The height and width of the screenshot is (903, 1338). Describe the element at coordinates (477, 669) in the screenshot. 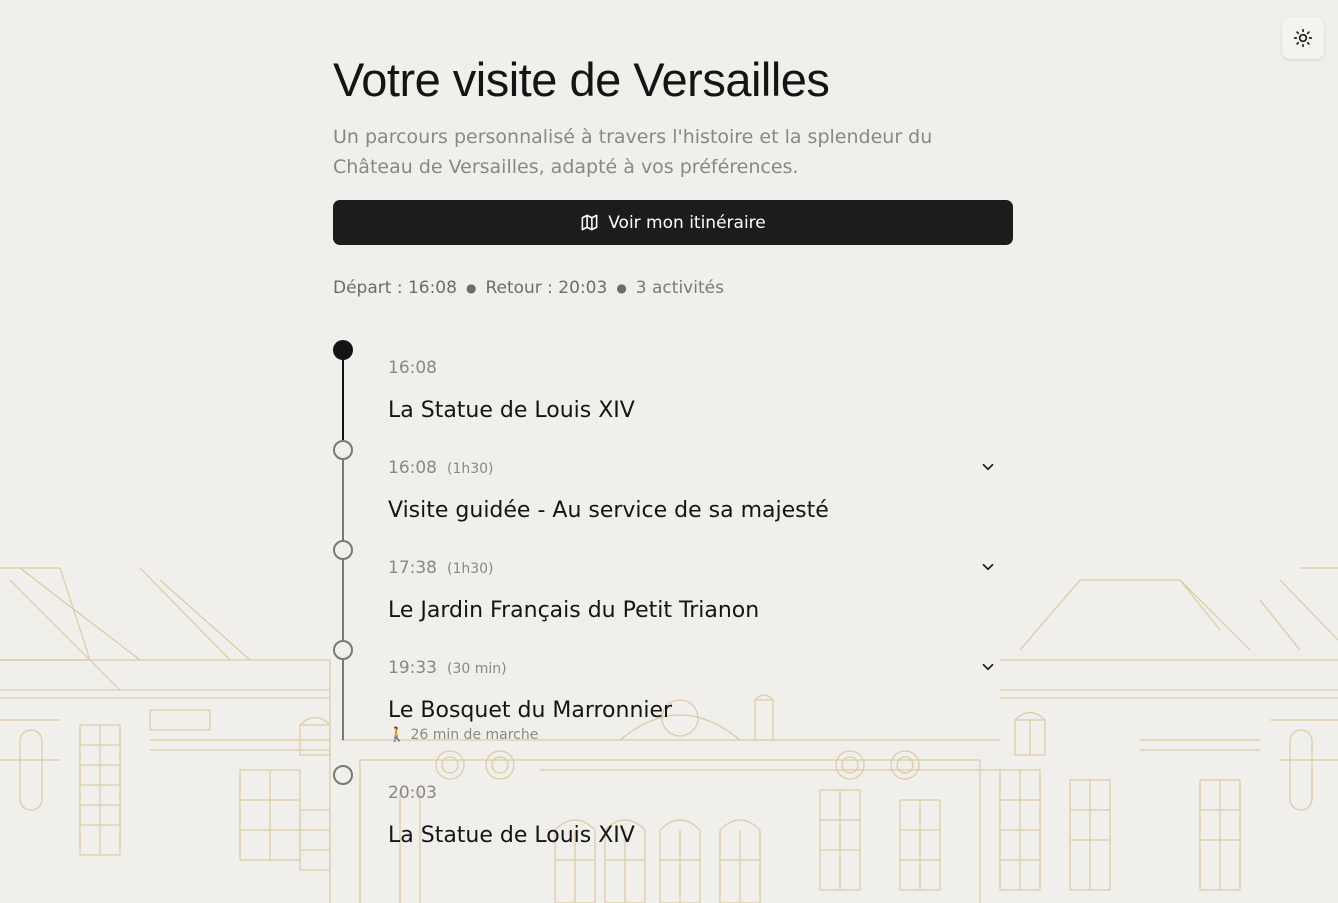

I see `item-duration: (30 min)` at that location.